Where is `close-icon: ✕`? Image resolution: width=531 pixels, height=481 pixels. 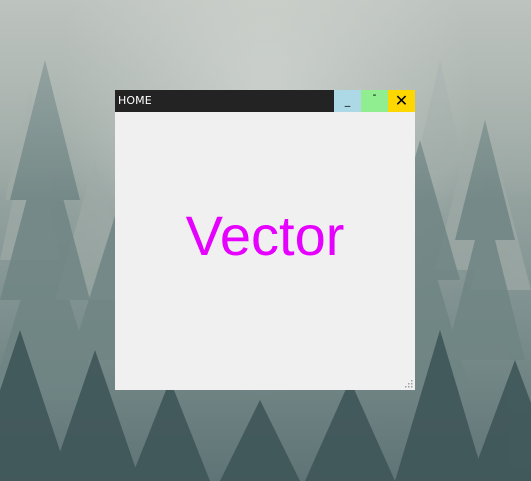 close-icon: ✕ is located at coordinates (401, 100).